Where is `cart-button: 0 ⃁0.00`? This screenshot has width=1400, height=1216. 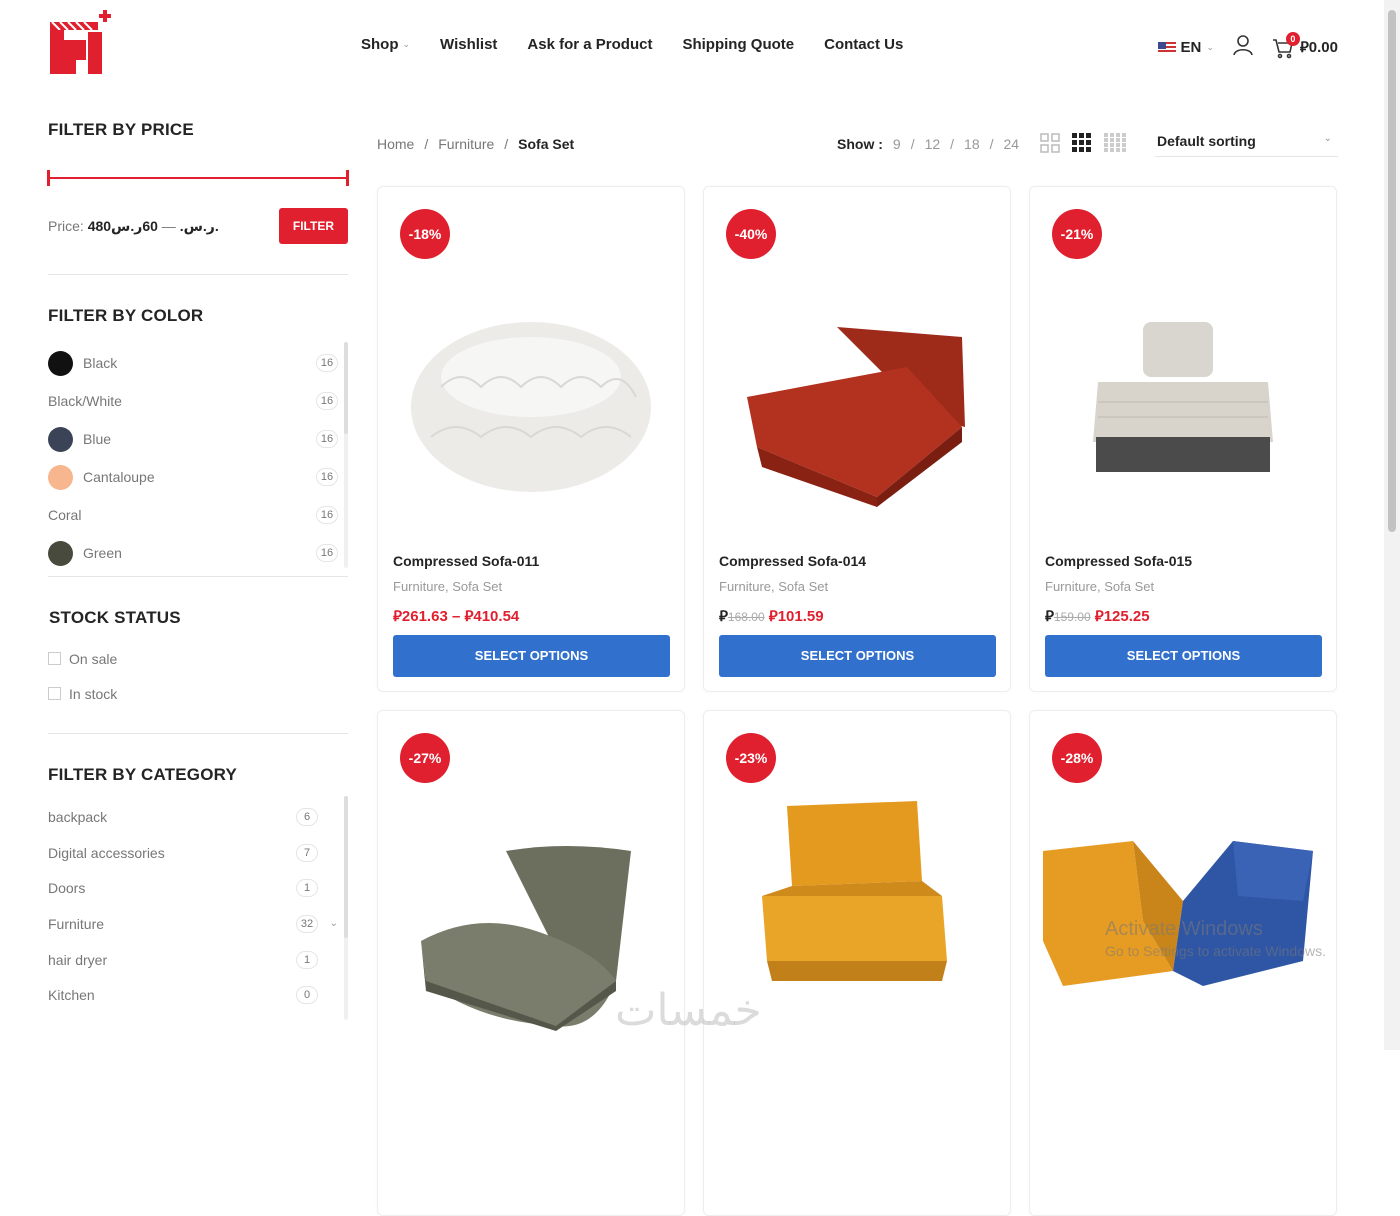 cart-button: 0 ⃁0.00 is located at coordinates (1305, 45).